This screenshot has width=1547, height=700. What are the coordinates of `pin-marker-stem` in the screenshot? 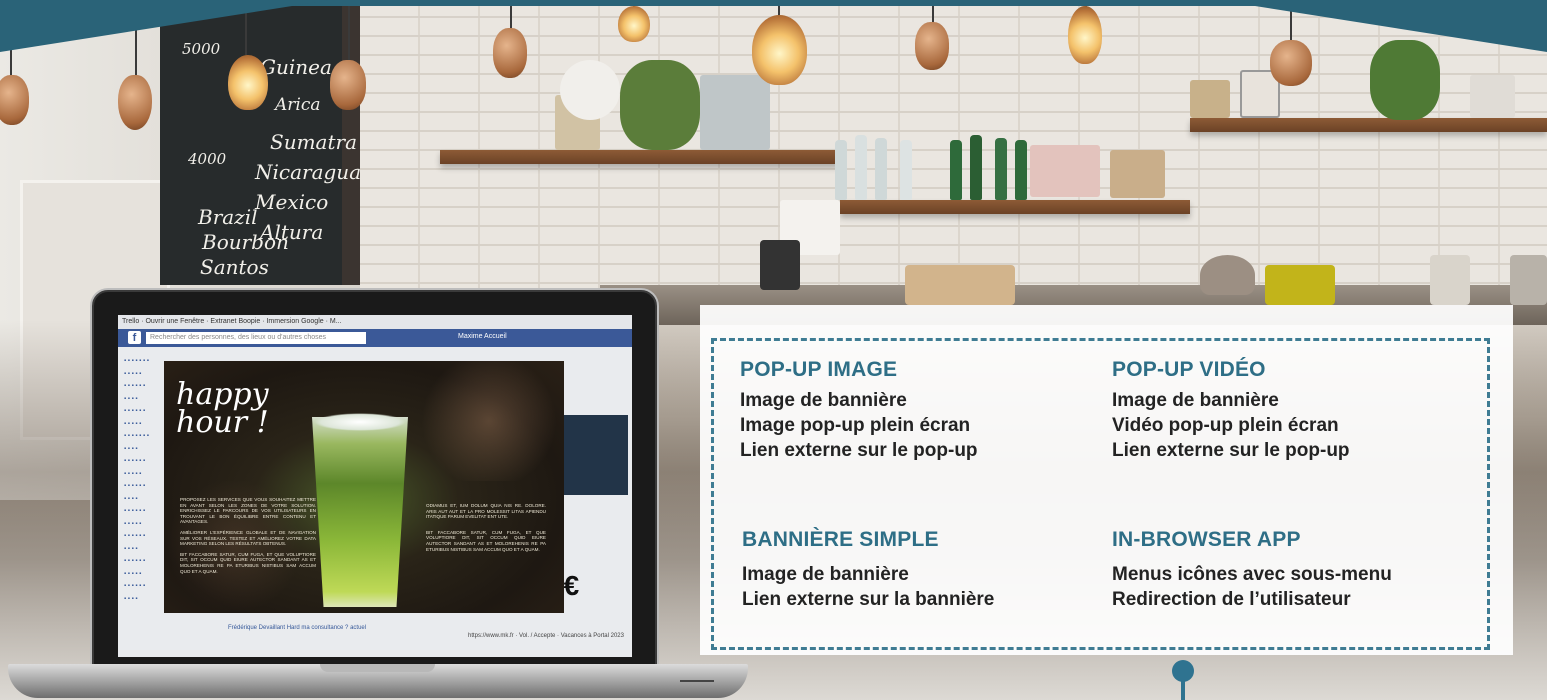 It's located at (1183, 690).